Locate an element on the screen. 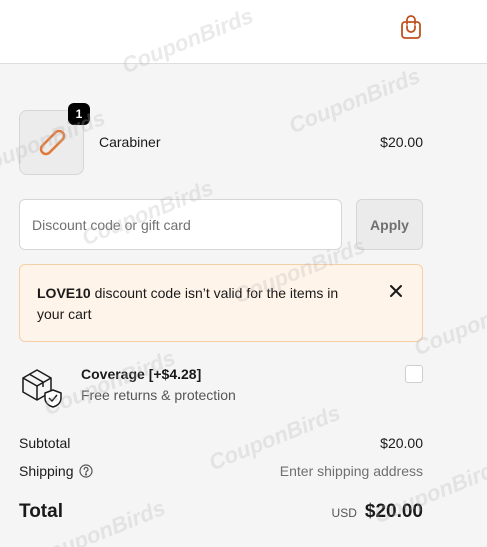 The image size is (487, 547). error-code: LOVE10 is located at coordinates (64, 293).